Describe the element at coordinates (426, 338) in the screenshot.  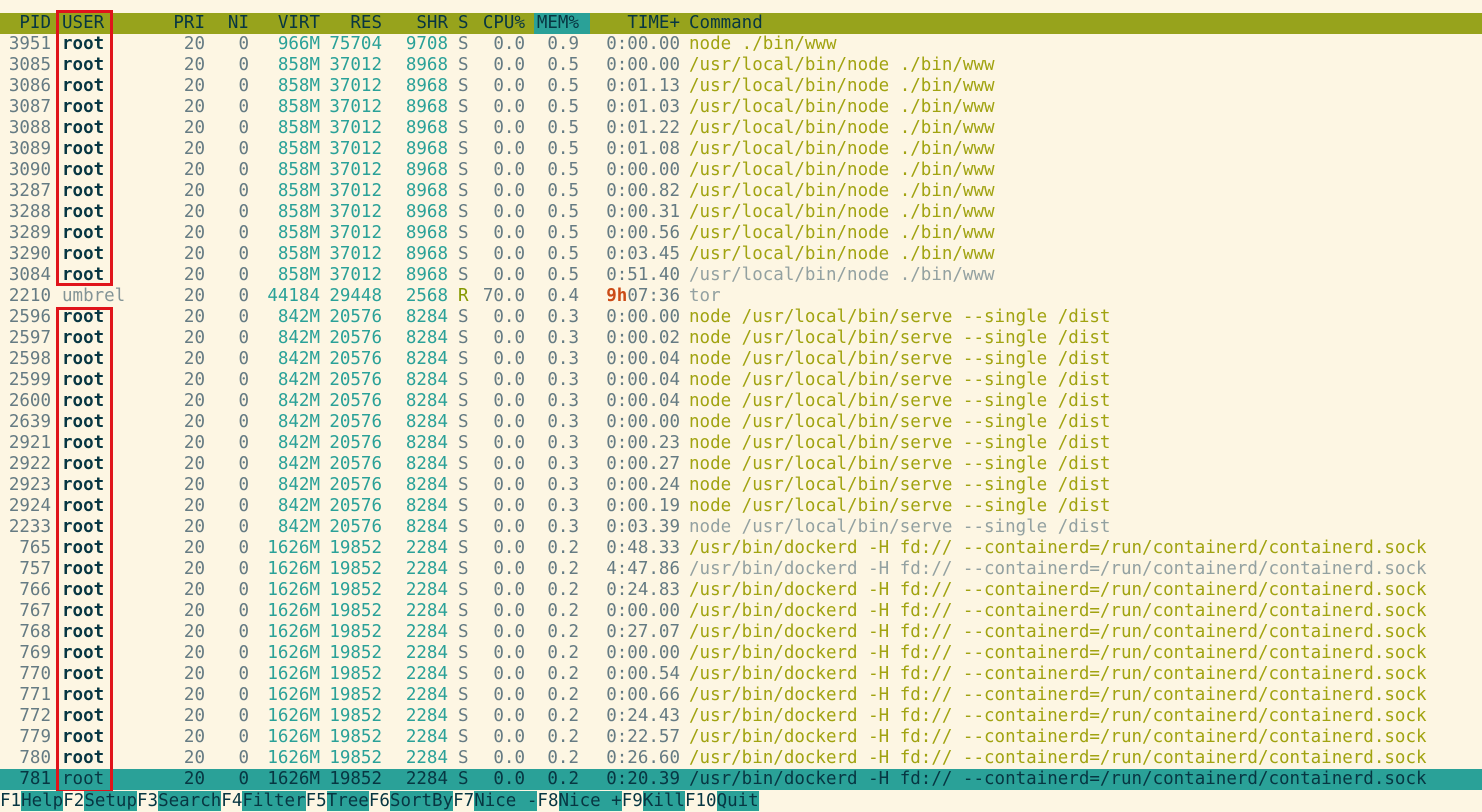
I see `process-shr: 8284` at that location.